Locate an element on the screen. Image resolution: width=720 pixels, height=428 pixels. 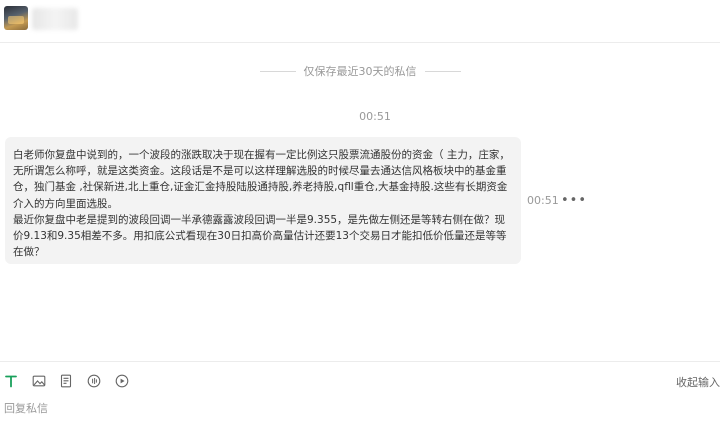
more-options-icon: ••• is located at coordinates (574, 200).